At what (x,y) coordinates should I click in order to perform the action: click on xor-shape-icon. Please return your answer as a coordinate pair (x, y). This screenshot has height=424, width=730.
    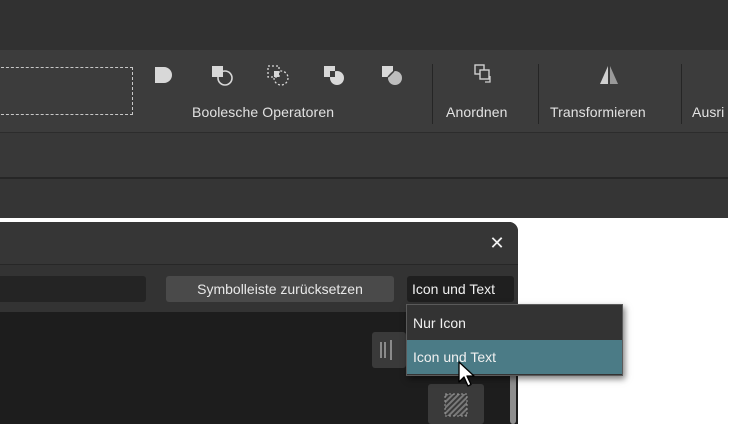
    Looking at the image, I should click on (334, 75).